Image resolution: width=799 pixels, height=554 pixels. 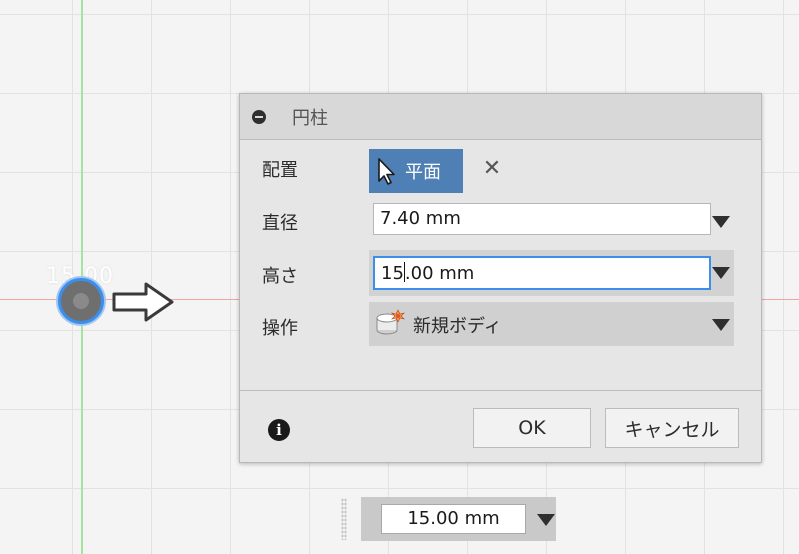 What do you see at coordinates (542, 219) in the screenshot?
I see `diameter-input: 7.40 mm` at bounding box center [542, 219].